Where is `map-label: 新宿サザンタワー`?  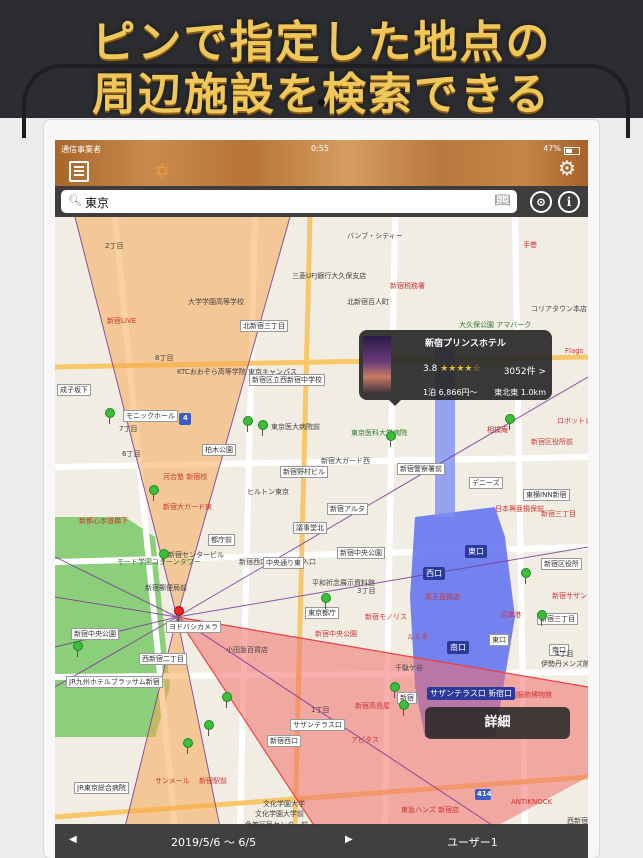 map-label: 新宿サザンタワー is located at coordinates (570, 596).